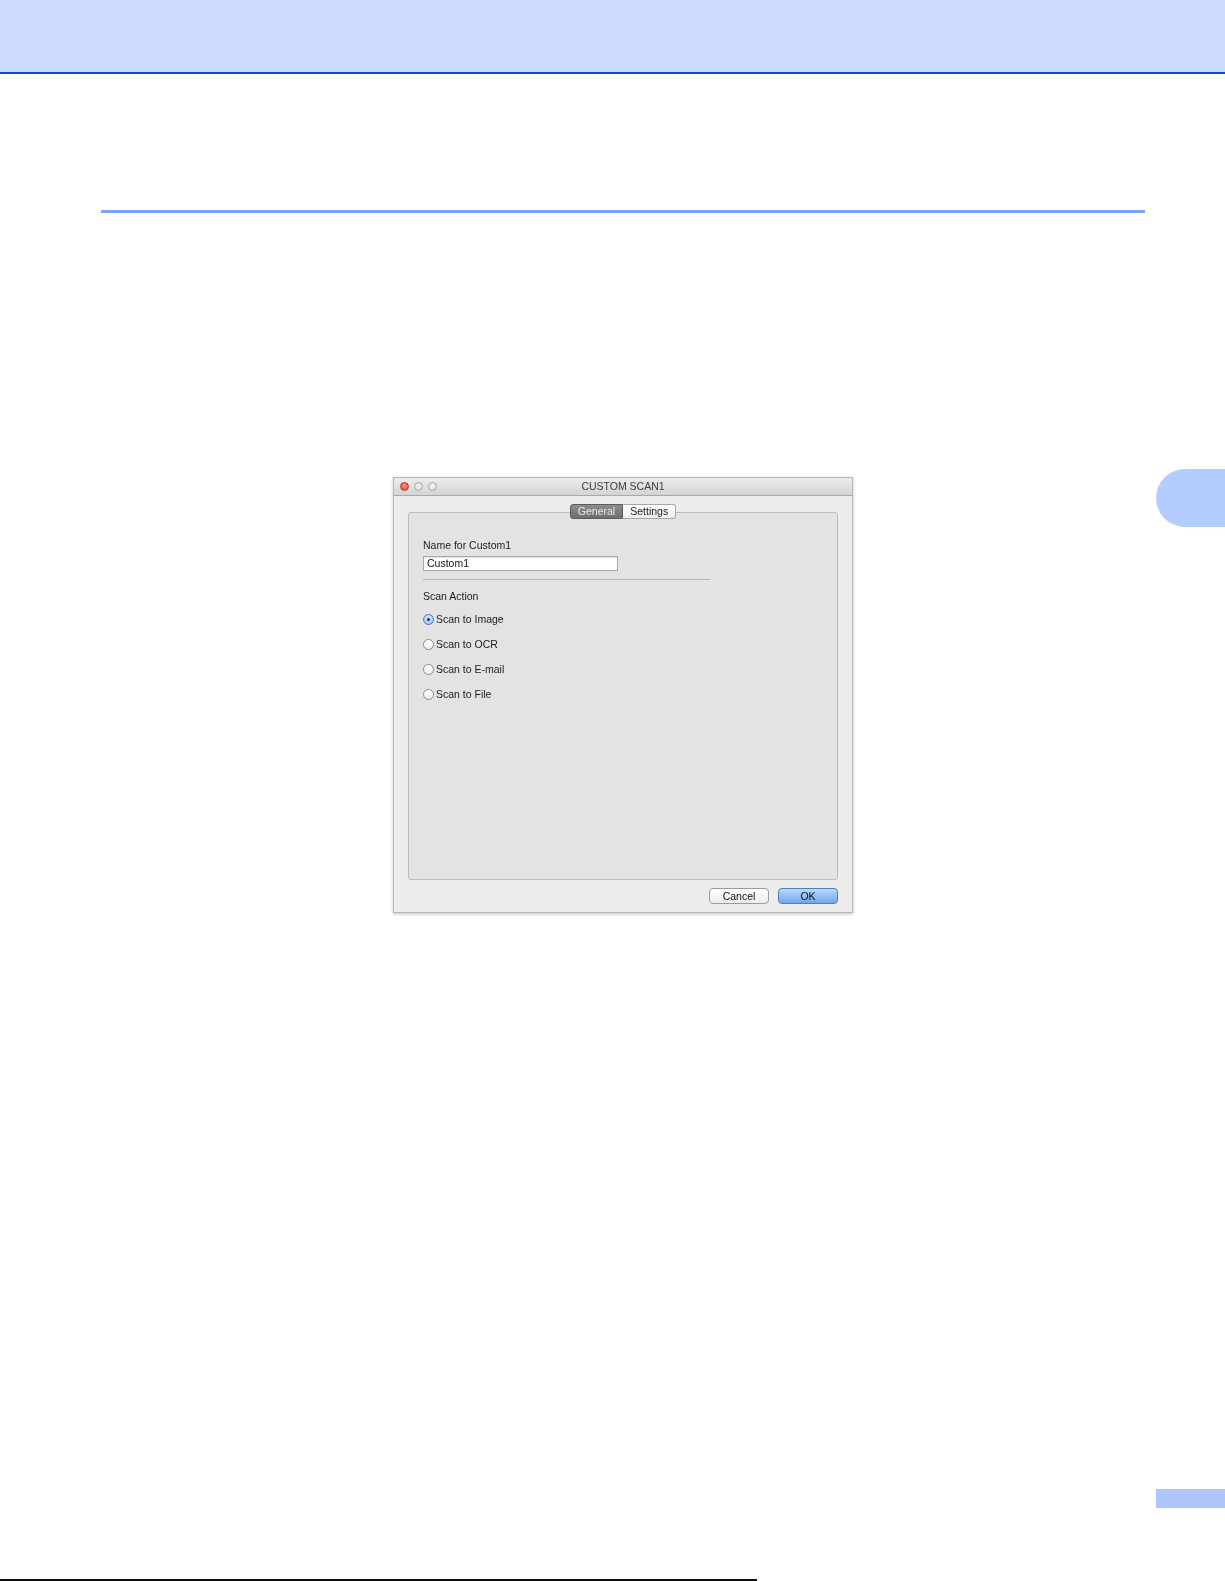  What do you see at coordinates (1190, 498) in the screenshot?
I see `chapter-side-marker` at bounding box center [1190, 498].